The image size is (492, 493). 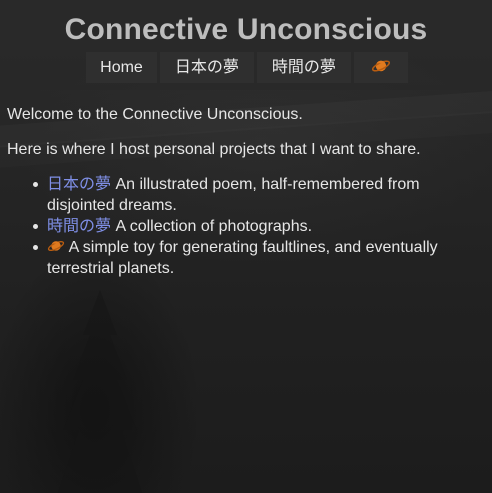 I want to click on main-nav: Home 日本の夢 時間の夢, so click(x=247, y=67).